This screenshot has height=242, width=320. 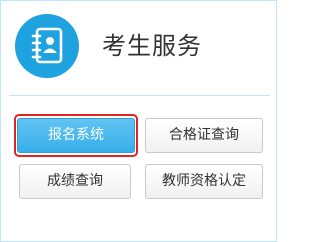 What do you see at coordinates (75, 181) in the screenshot?
I see `score-query-button: 成绩查询` at bounding box center [75, 181].